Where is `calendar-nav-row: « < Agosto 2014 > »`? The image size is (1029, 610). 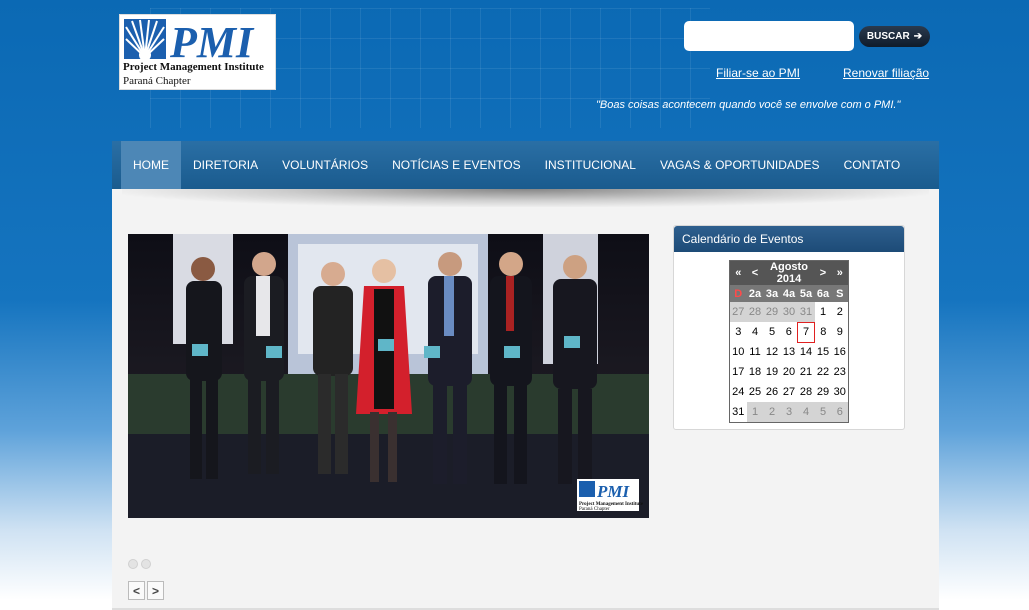
calendar-nav-row: « < Agosto 2014 > » is located at coordinates (789, 272).